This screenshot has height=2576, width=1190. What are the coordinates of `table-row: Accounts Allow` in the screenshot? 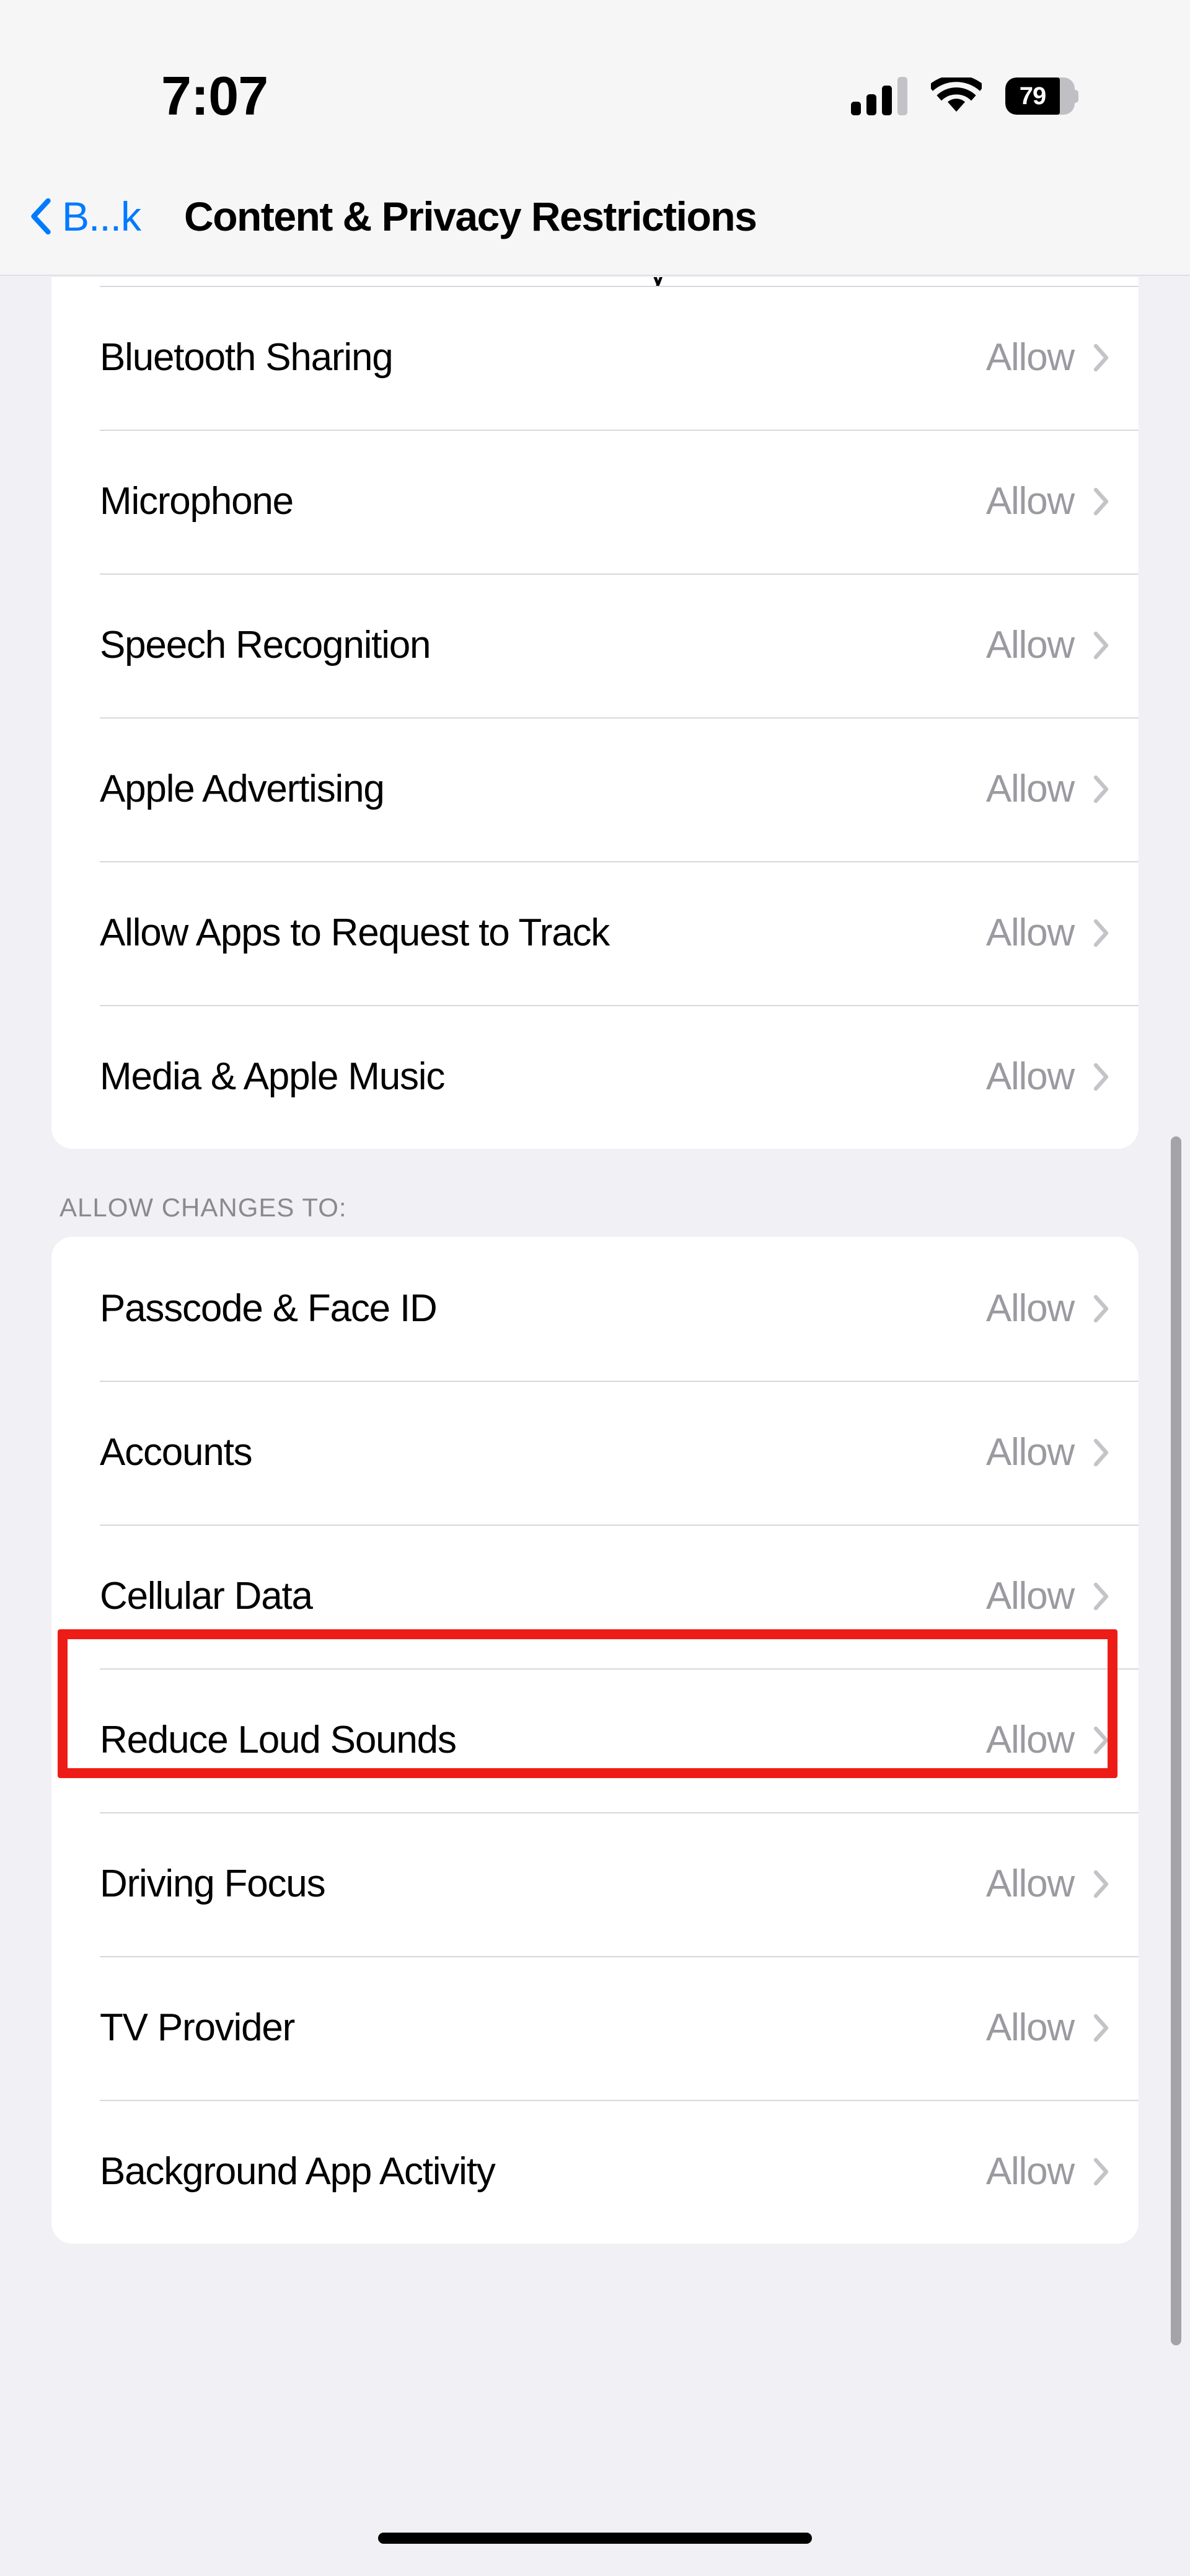 It's located at (595, 1453).